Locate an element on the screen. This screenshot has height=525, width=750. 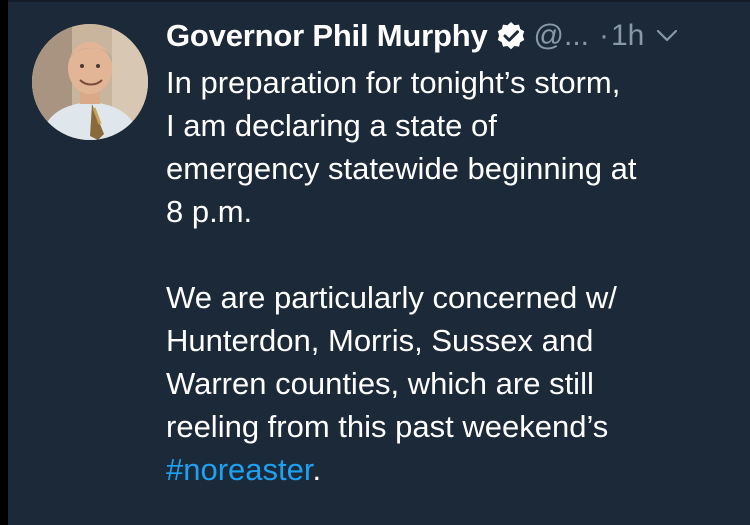
avatar is located at coordinates (90, 82).